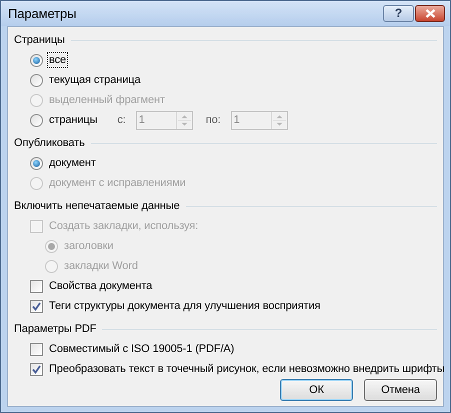  Describe the element at coordinates (97, 206) in the screenshot. I see `section-heading: Включить непечатаемые данные` at that location.